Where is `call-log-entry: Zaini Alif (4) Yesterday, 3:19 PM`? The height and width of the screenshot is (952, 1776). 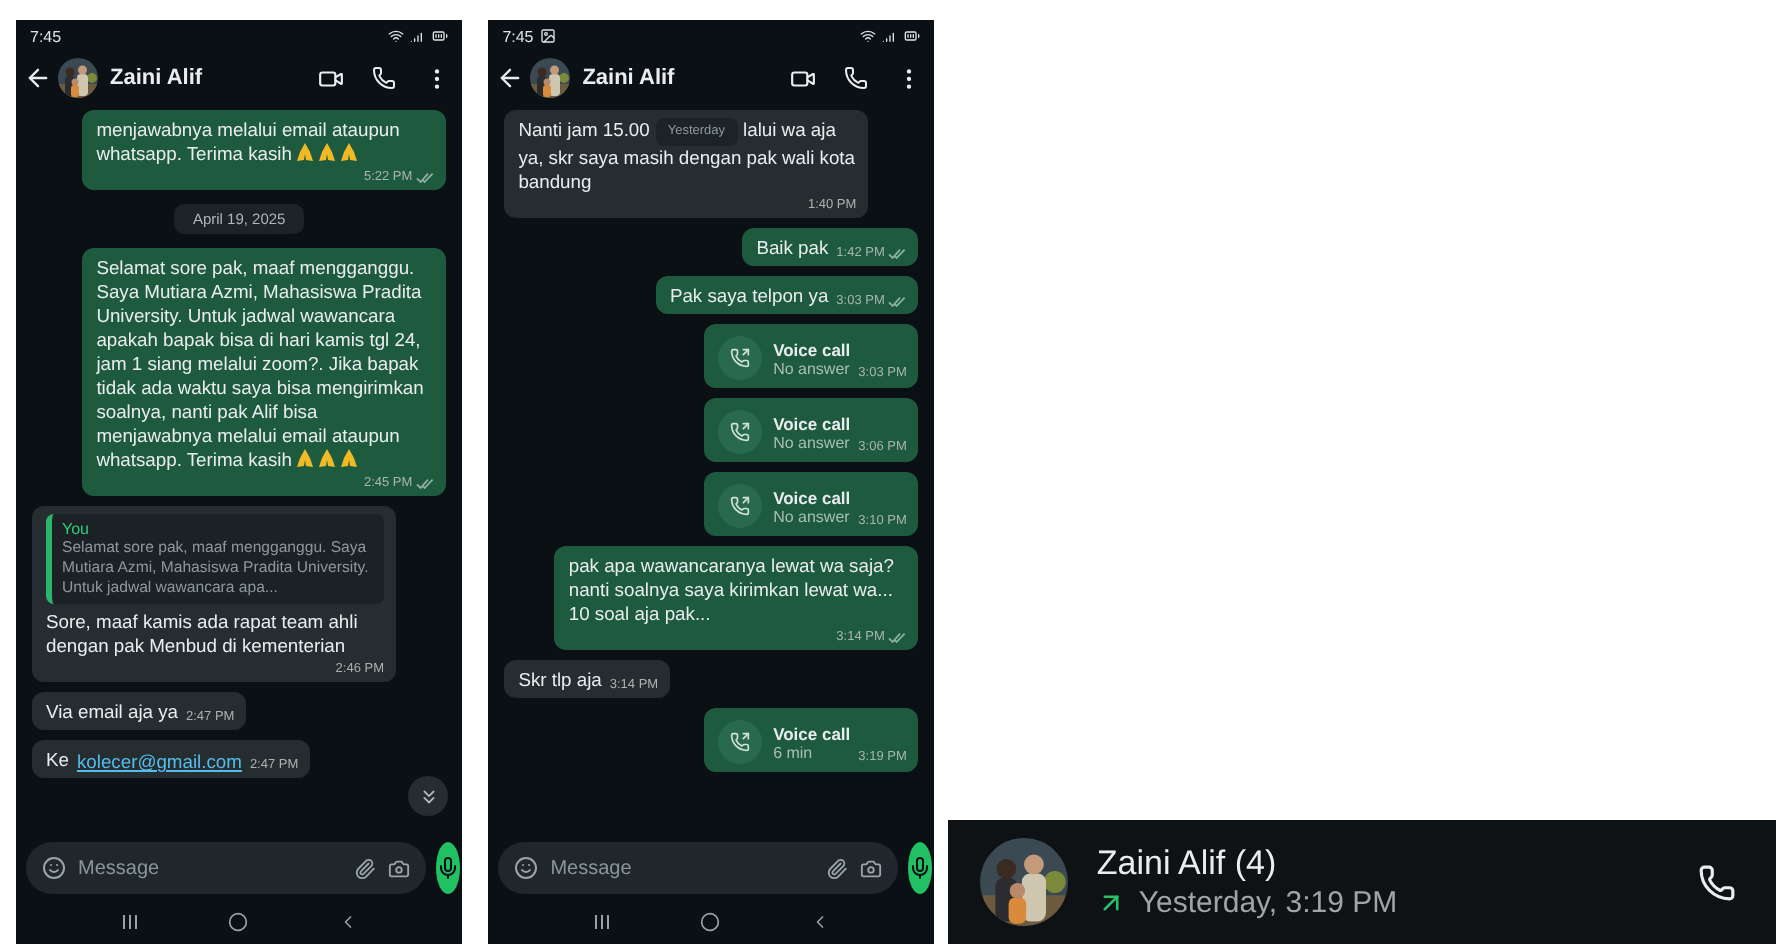 call-log-entry: Zaini Alif (4) Yesterday, 3:19 PM is located at coordinates (1362, 882).